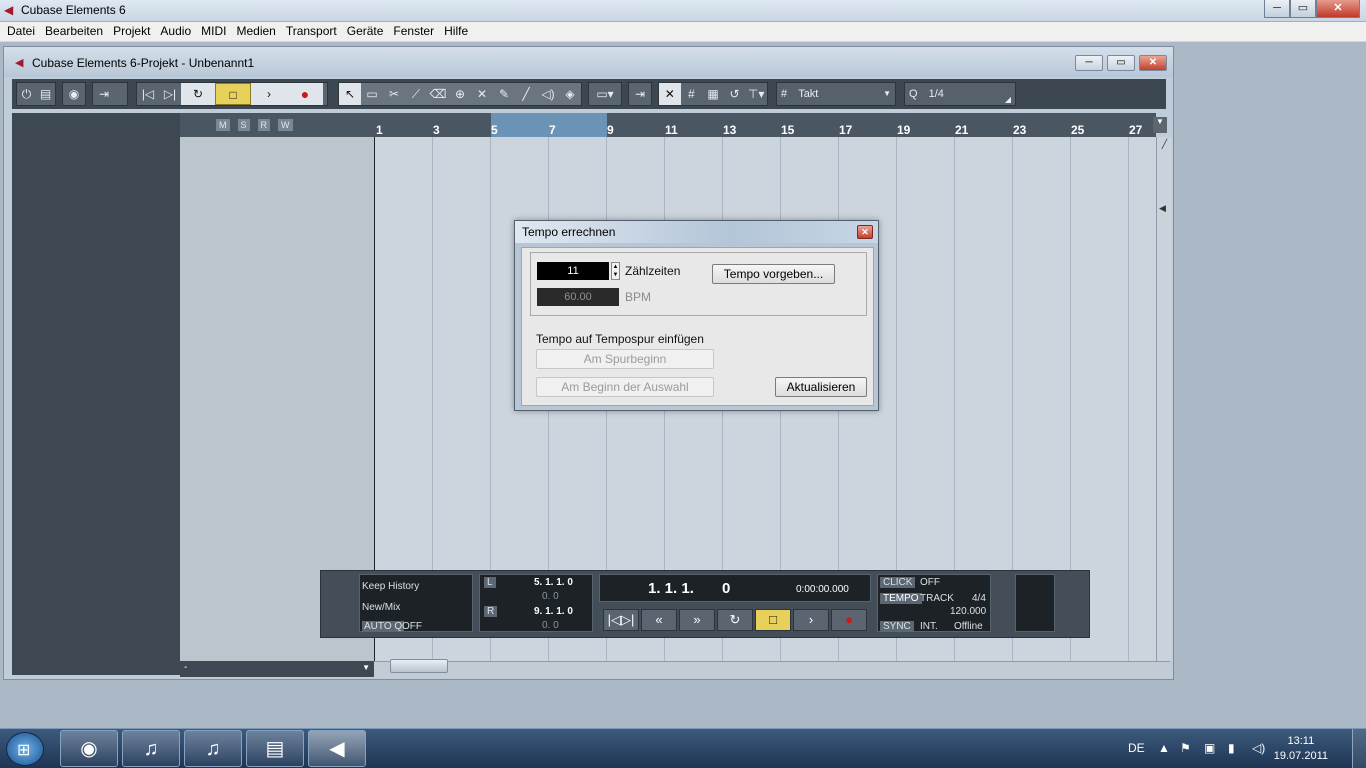 This screenshot has height=768, width=1366. What do you see at coordinates (25, 749) in the screenshot?
I see `start-button: ⊞` at bounding box center [25, 749].